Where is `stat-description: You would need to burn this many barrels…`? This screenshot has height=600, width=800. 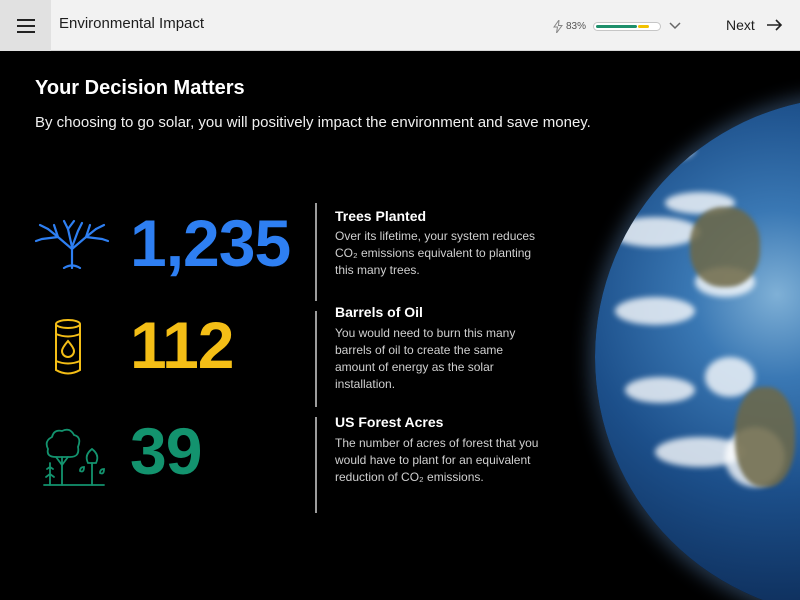 stat-description: You would need to burn this many barrels… is located at coordinates (425, 358).